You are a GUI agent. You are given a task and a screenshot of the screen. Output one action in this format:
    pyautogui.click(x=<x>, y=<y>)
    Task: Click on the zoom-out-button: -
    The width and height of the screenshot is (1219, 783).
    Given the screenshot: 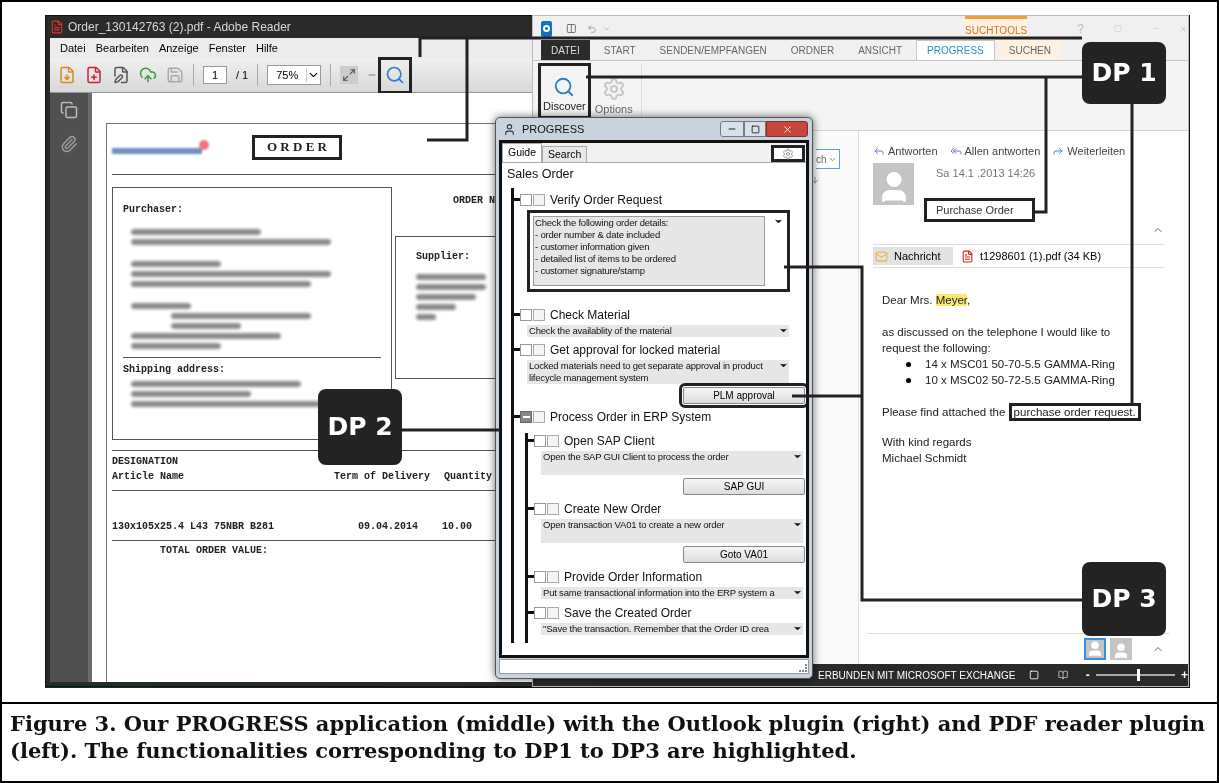 What is the action you would take?
    pyautogui.click(x=1087, y=675)
    